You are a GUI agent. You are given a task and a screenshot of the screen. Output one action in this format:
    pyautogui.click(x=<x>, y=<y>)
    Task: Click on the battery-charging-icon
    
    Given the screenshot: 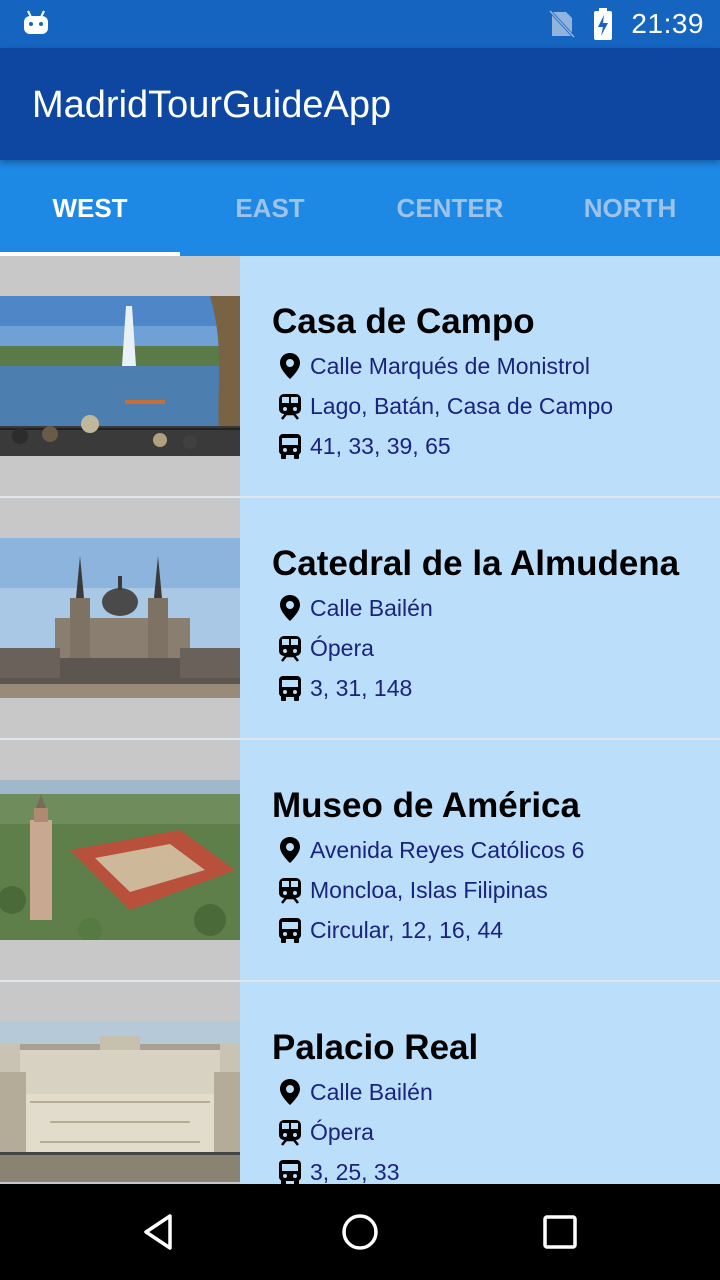 What is the action you would take?
    pyautogui.click(x=603, y=24)
    